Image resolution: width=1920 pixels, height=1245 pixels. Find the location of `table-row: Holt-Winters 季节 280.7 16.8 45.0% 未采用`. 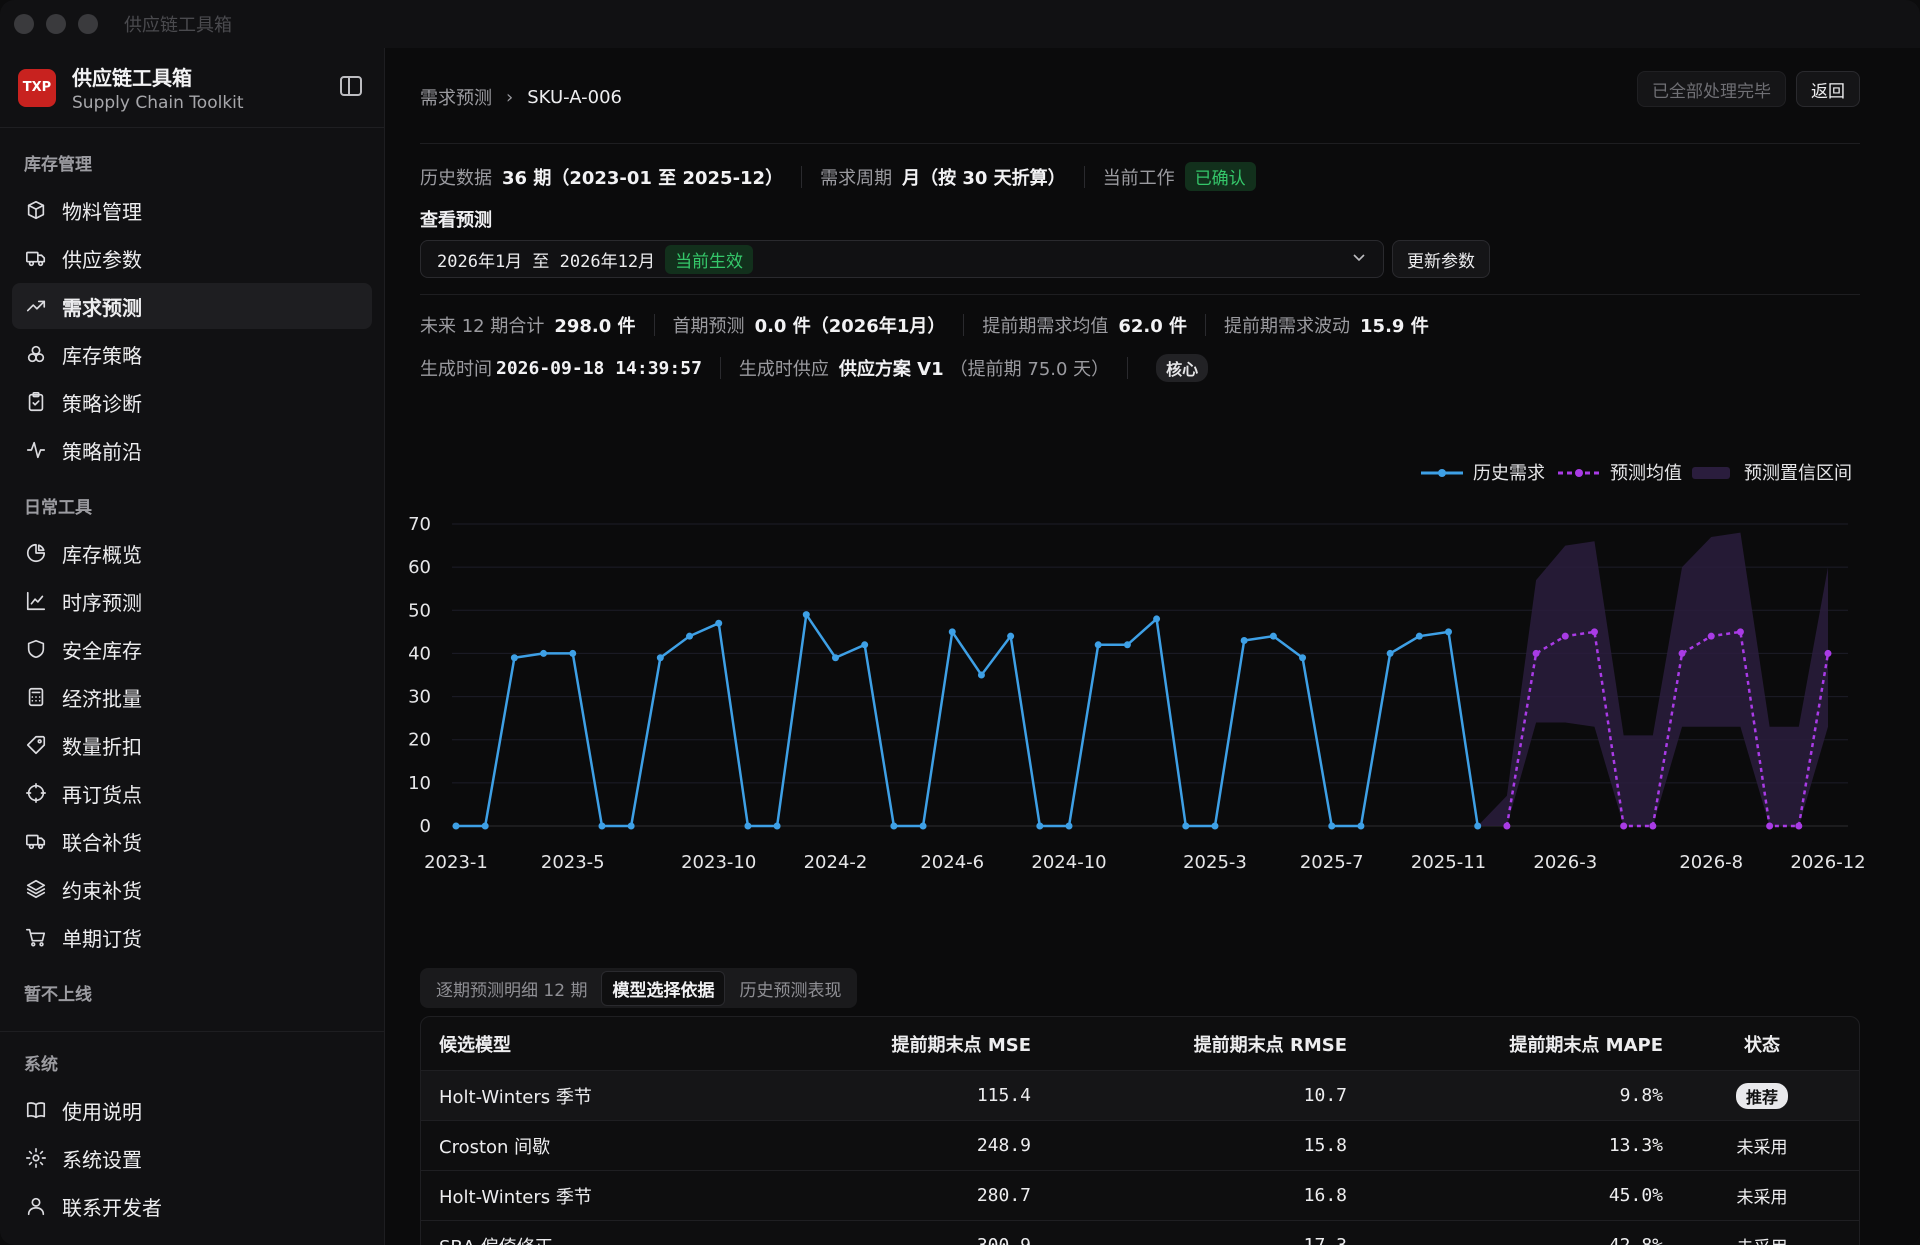

table-row: Holt-Winters 季节 280.7 16.8 45.0% 未采用 is located at coordinates (1140, 1196).